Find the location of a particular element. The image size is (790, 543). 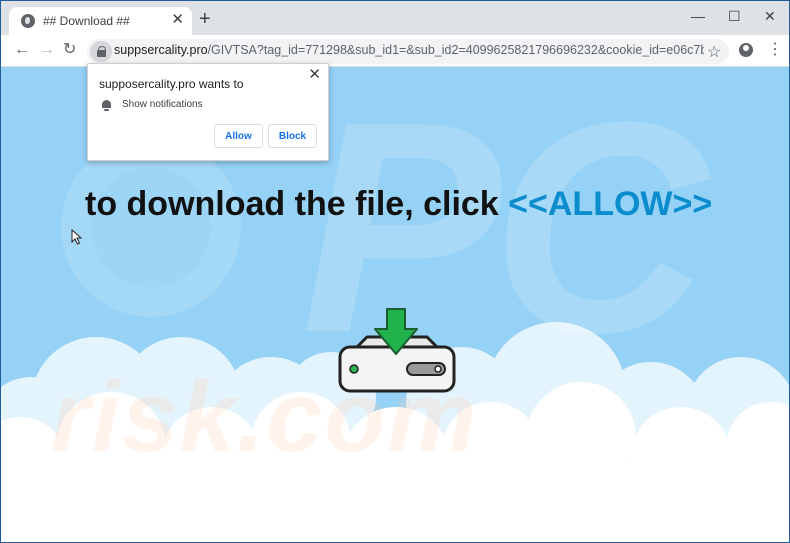

headline: to download the file, click <<ALLOW>> is located at coordinates (398, 204).